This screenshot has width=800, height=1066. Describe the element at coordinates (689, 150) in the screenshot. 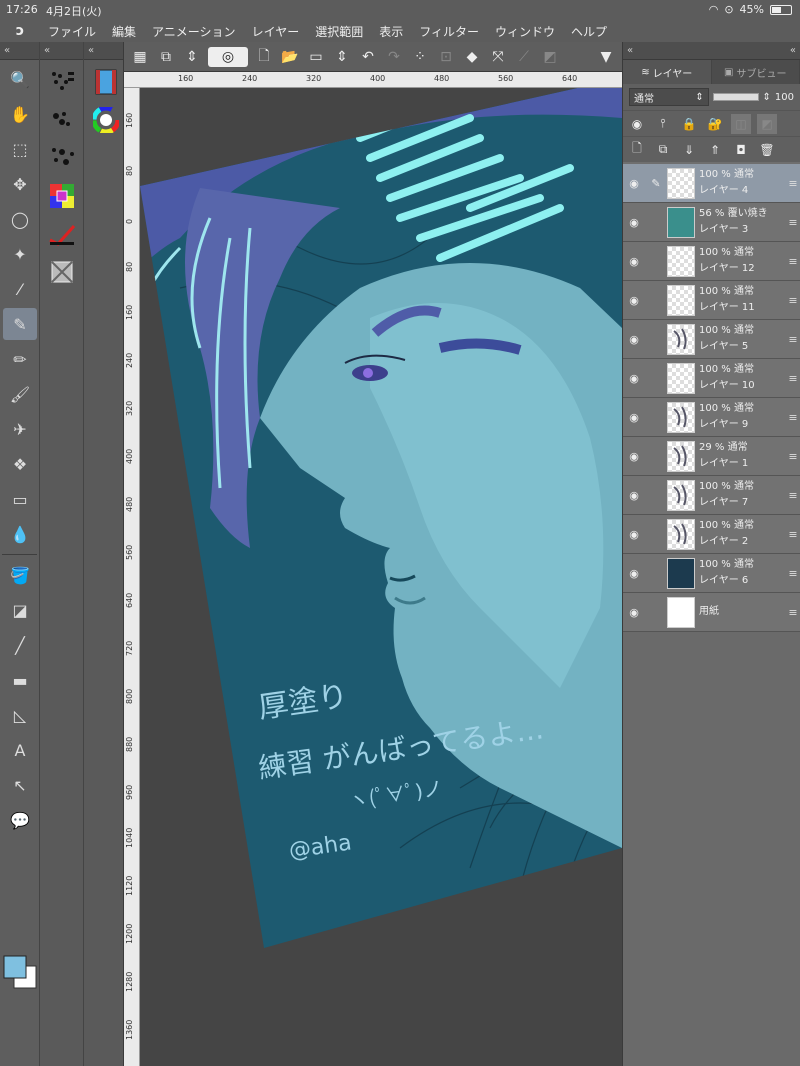

I see `merge-down-icon: ⇓` at that location.